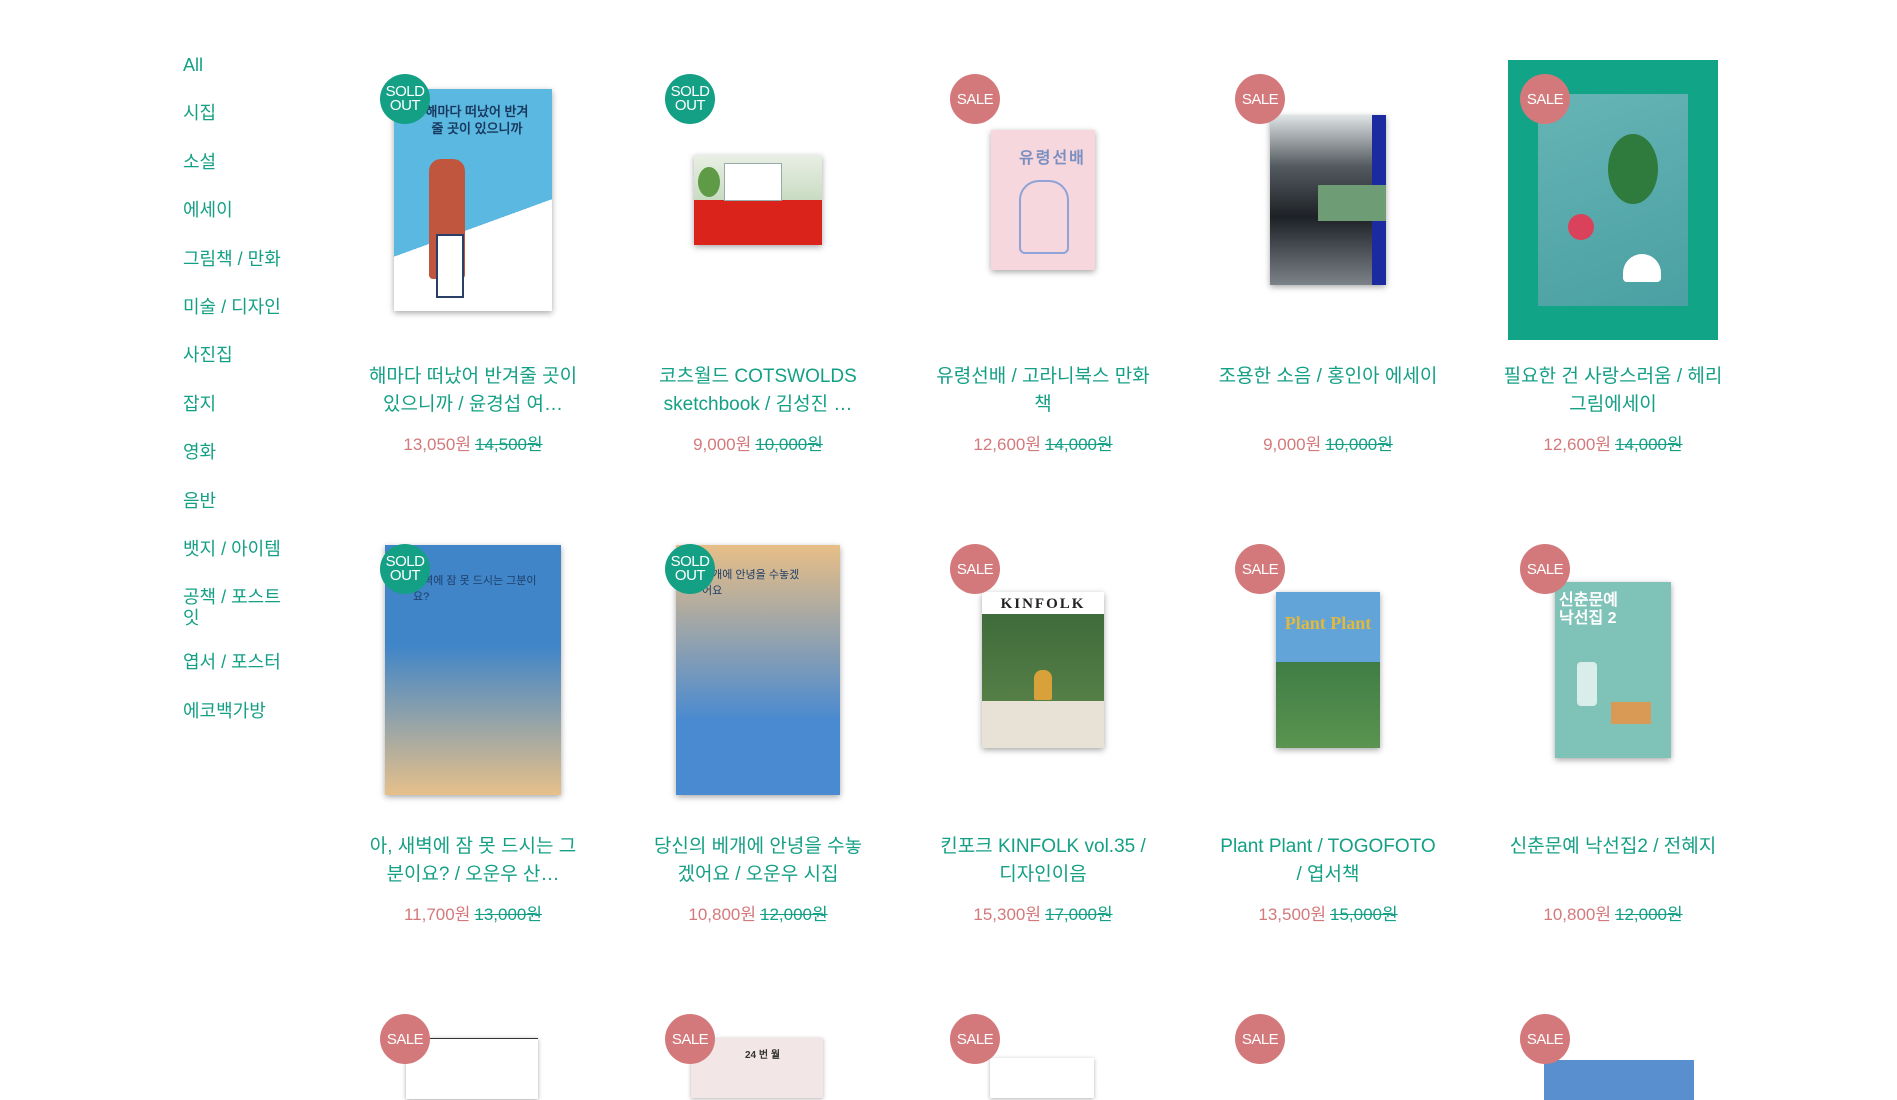 This screenshot has width=1897, height=1100. I want to click on book-cover: 해마다 떠났어 반겨줄 곳이 있으니까, so click(473, 200).